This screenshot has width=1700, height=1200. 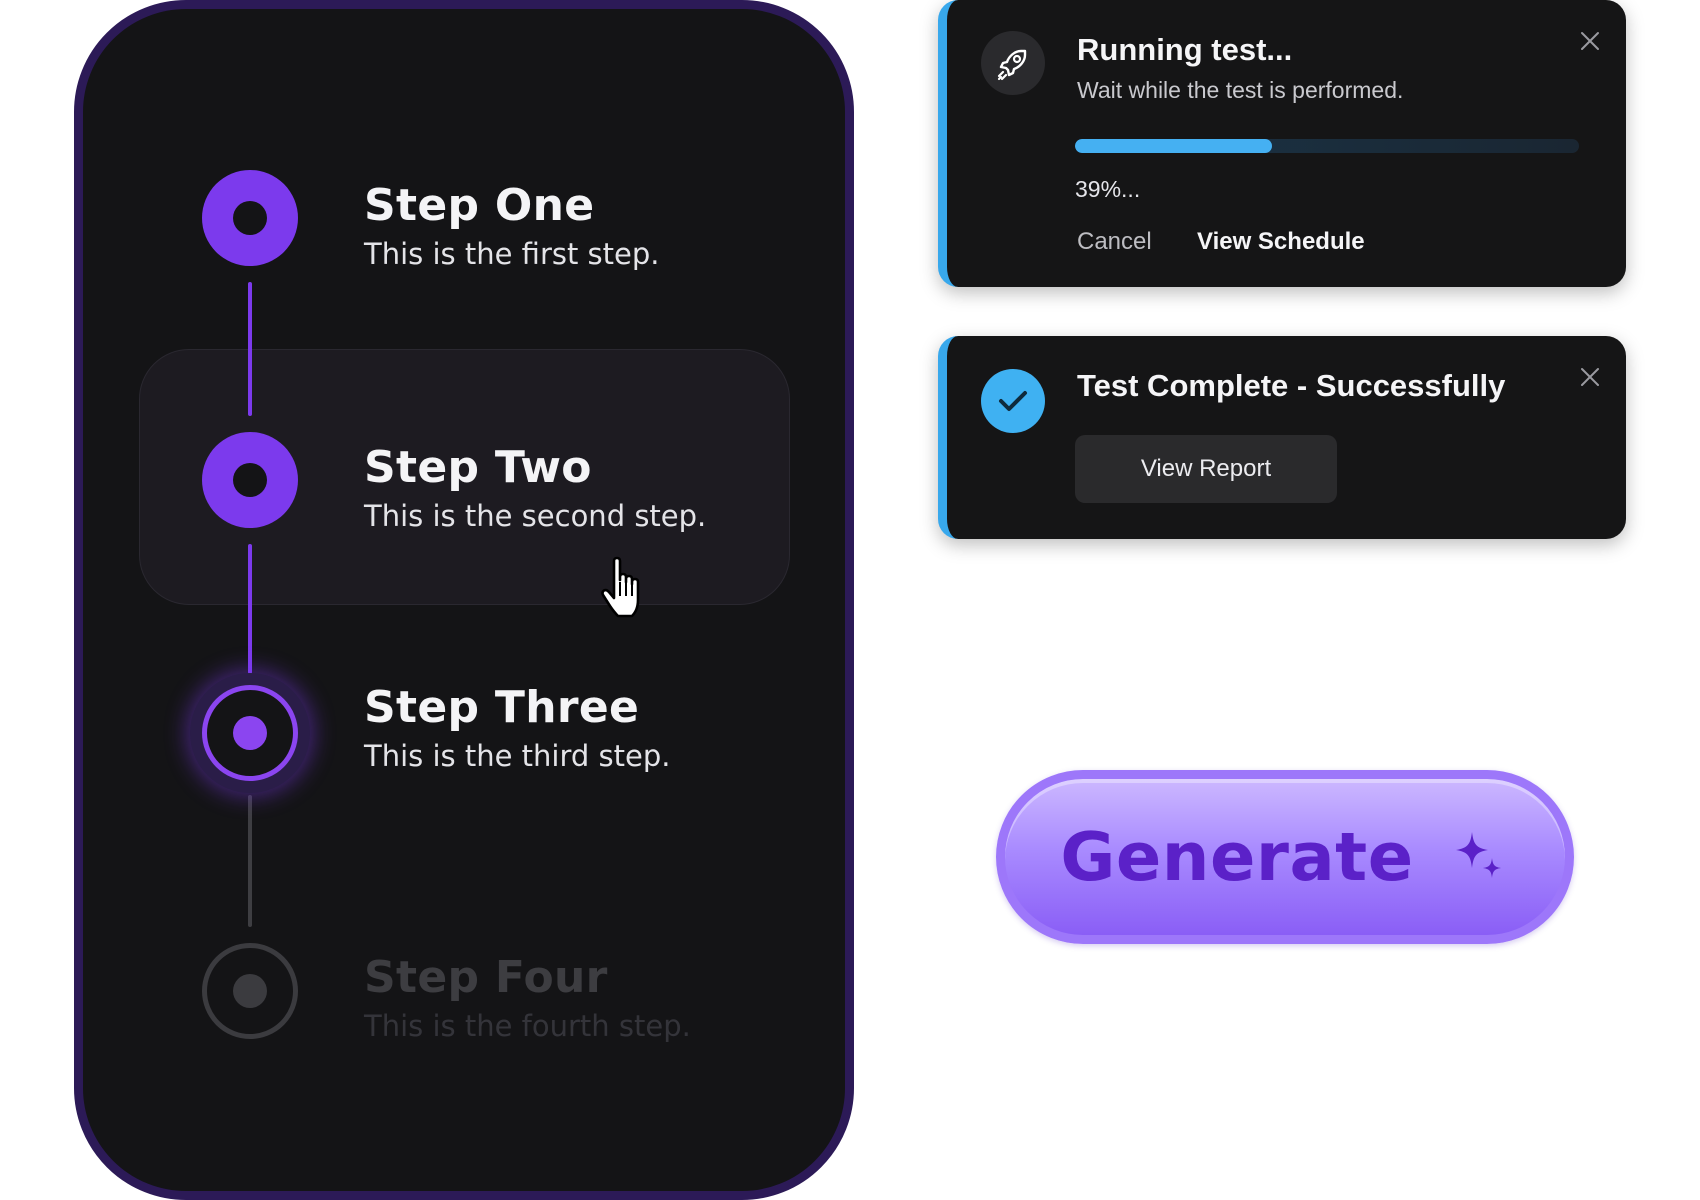 What do you see at coordinates (512, 254) in the screenshot?
I see `step-description: This is the first step.` at bounding box center [512, 254].